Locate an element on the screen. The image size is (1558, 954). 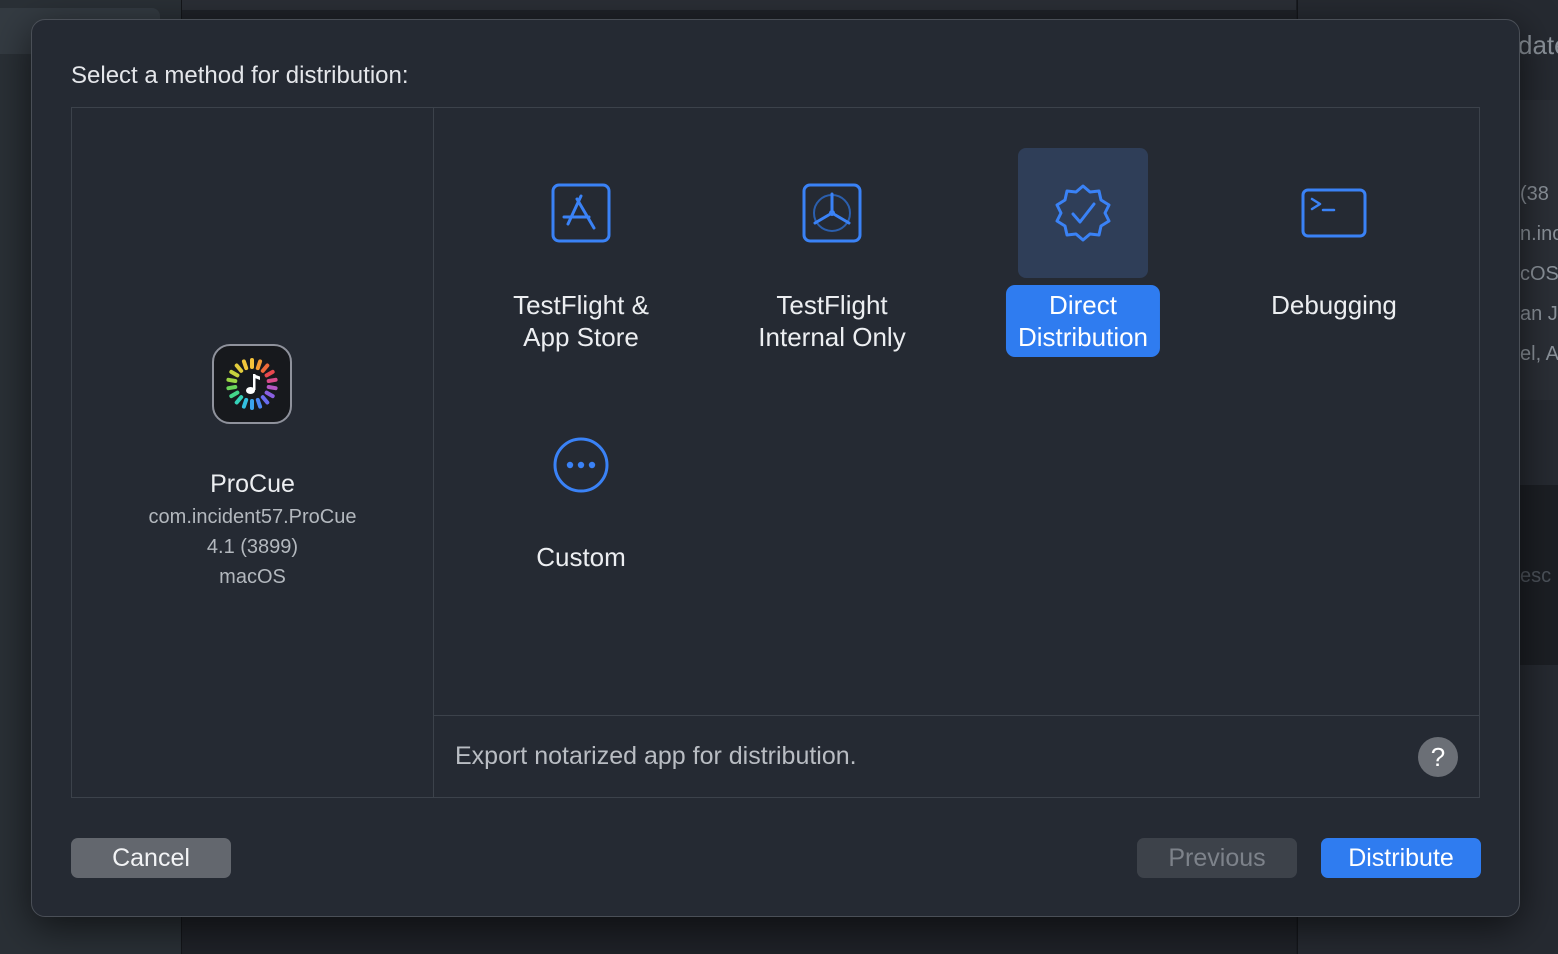
background-peek-text: esc is located at coordinates (1536, 576).